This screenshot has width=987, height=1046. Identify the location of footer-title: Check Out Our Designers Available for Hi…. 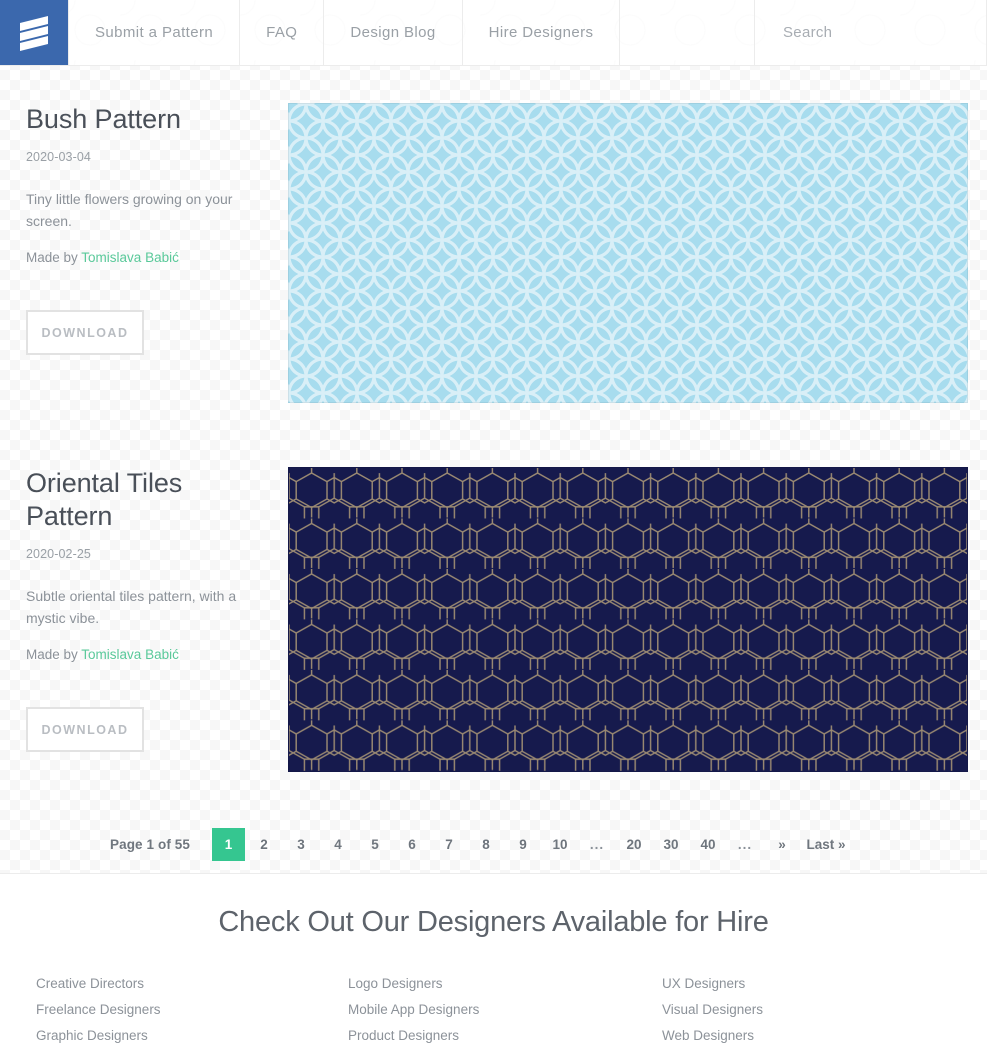
(493, 922).